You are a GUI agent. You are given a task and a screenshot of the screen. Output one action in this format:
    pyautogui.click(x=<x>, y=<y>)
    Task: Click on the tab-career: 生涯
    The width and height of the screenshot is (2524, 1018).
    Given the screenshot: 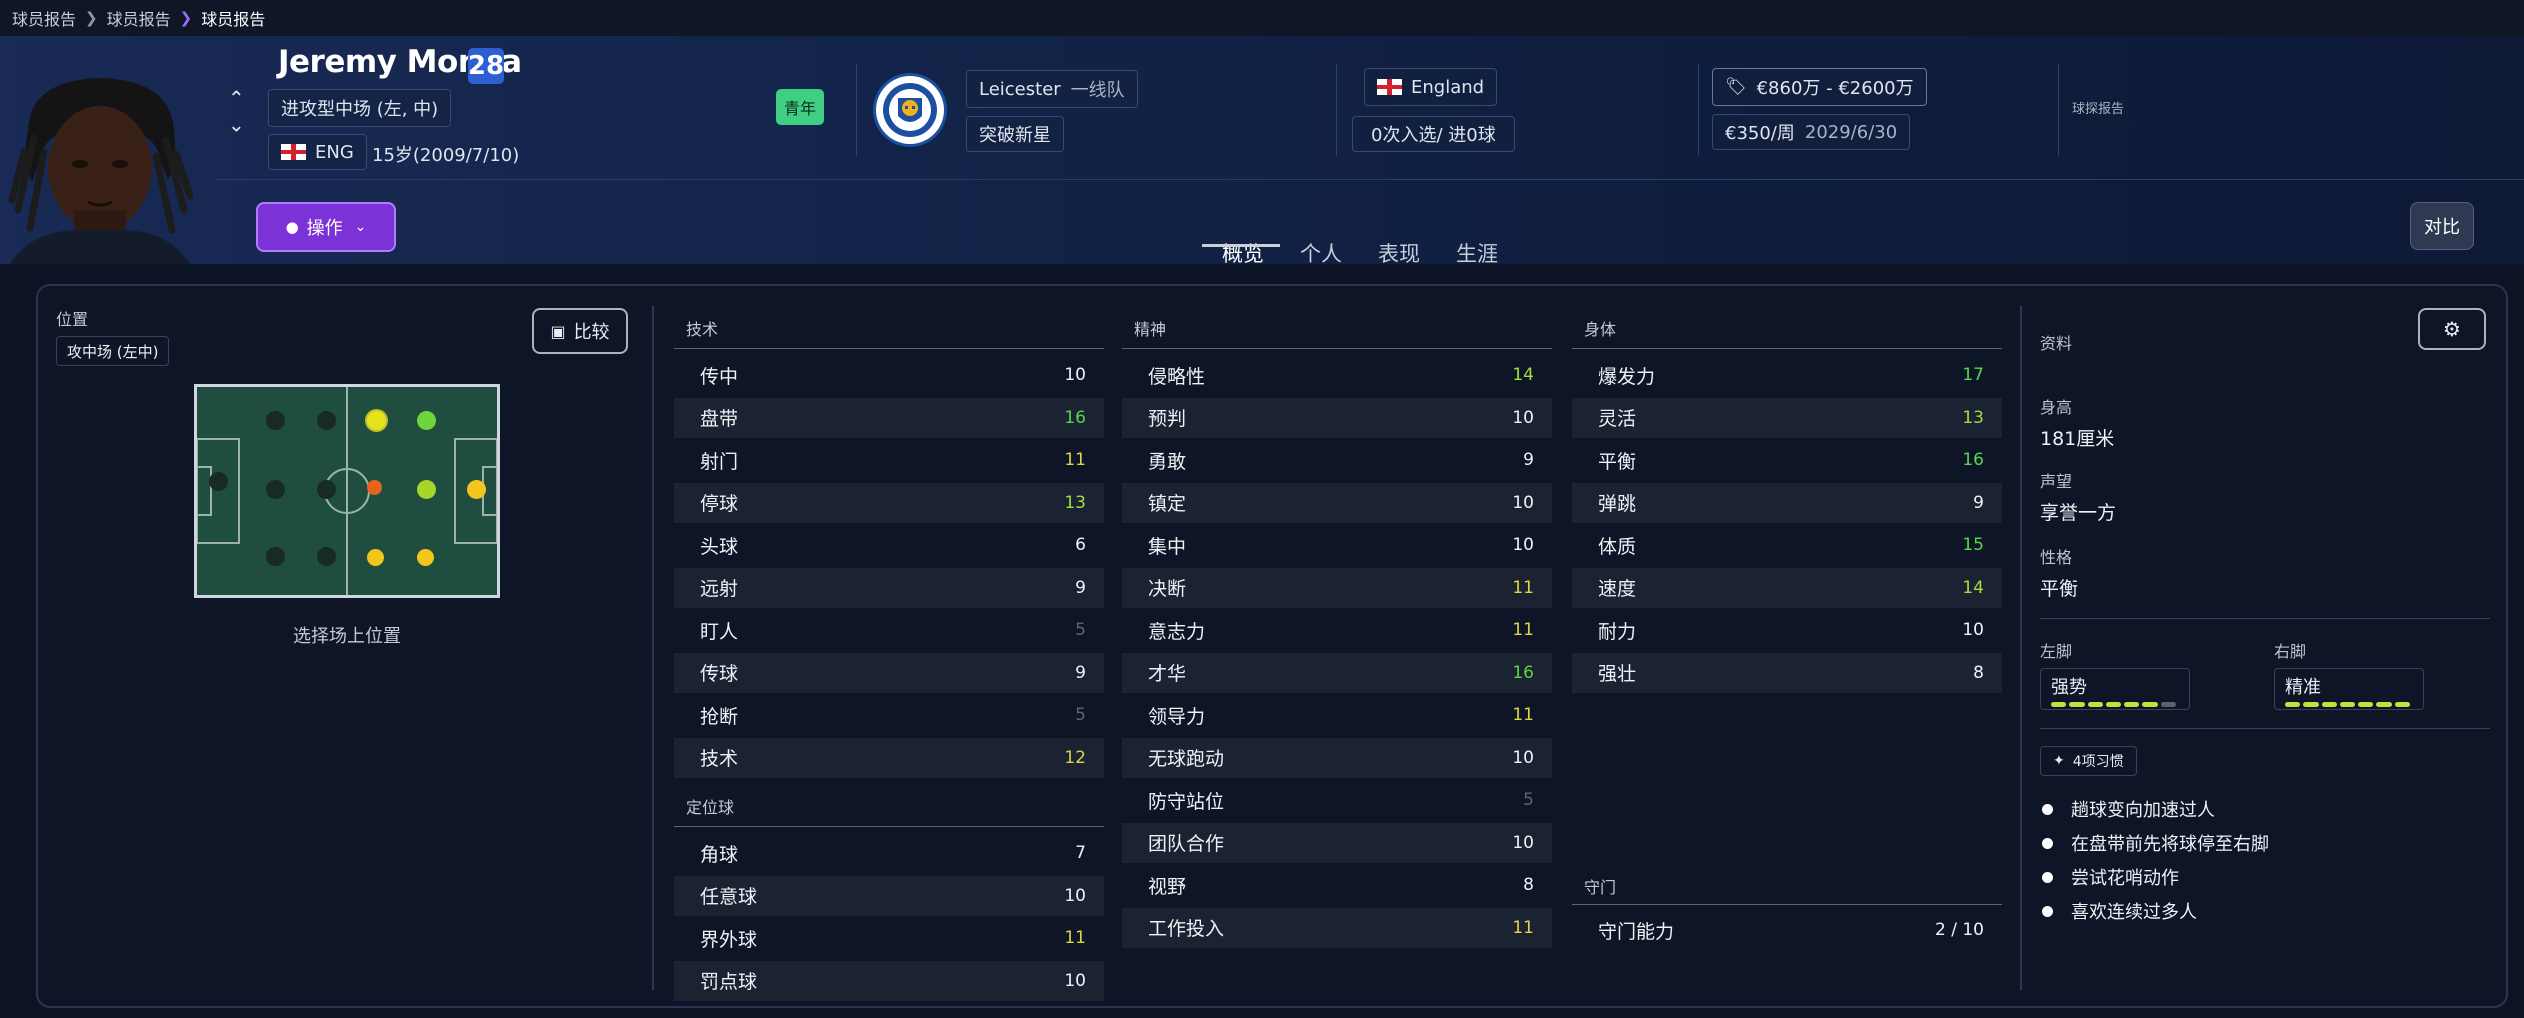 What is the action you would take?
    pyautogui.click(x=1477, y=253)
    